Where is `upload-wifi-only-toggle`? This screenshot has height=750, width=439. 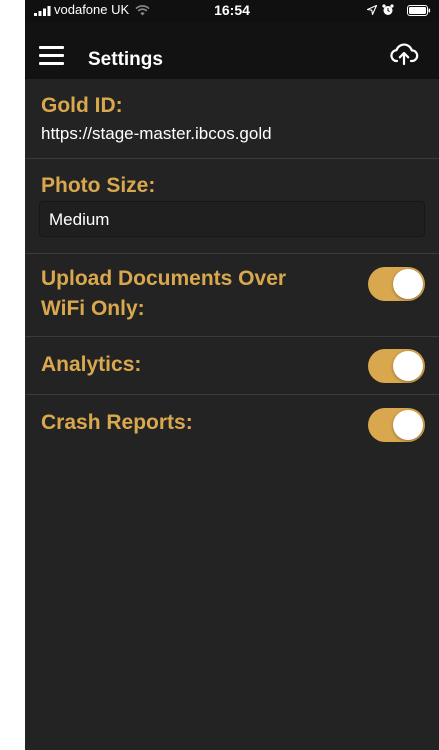 upload-wifi-only-toggle is located at coordinates (396, 284).